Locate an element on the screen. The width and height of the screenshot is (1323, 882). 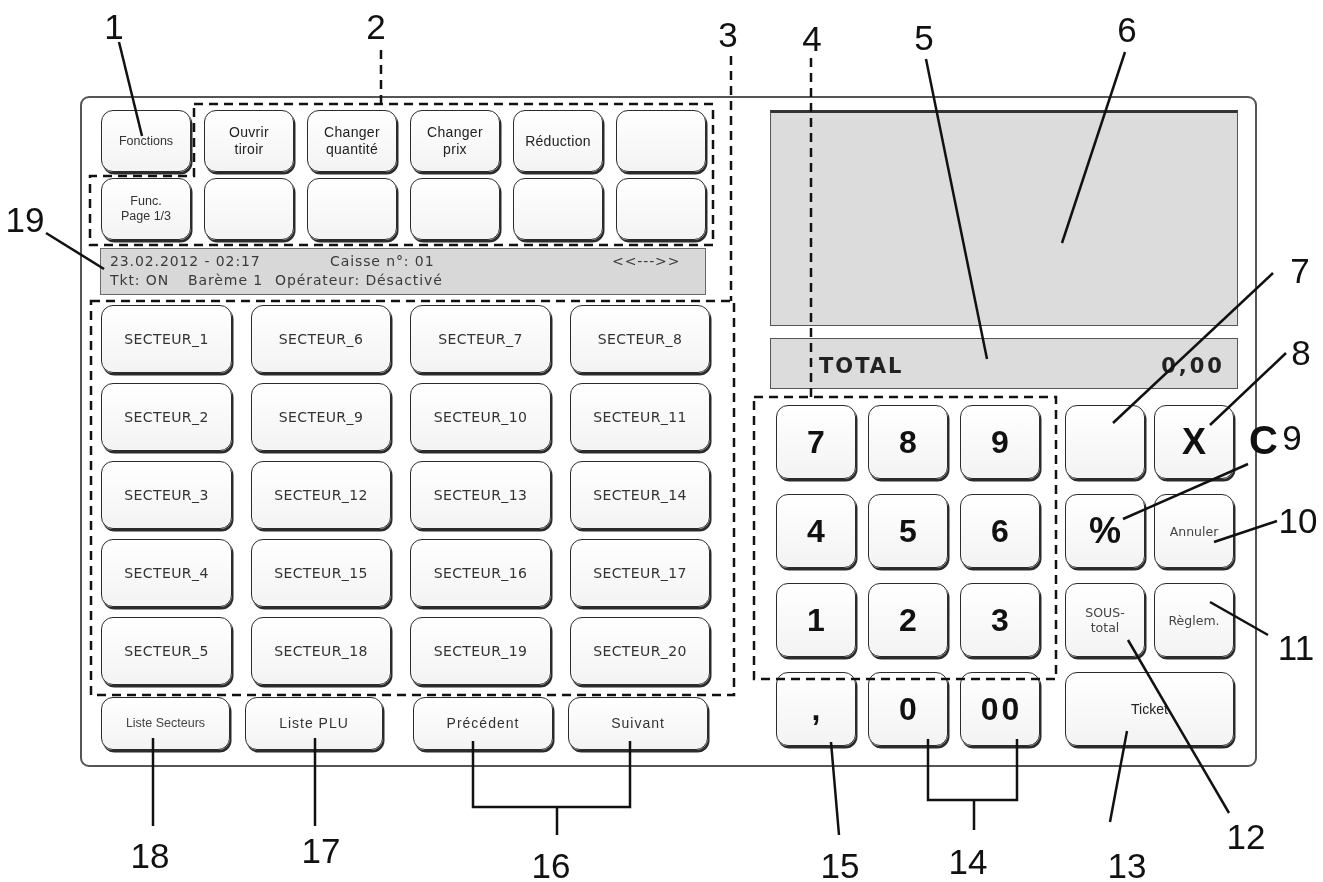
callout-number: 13 is located at coordinates (1127, 864).